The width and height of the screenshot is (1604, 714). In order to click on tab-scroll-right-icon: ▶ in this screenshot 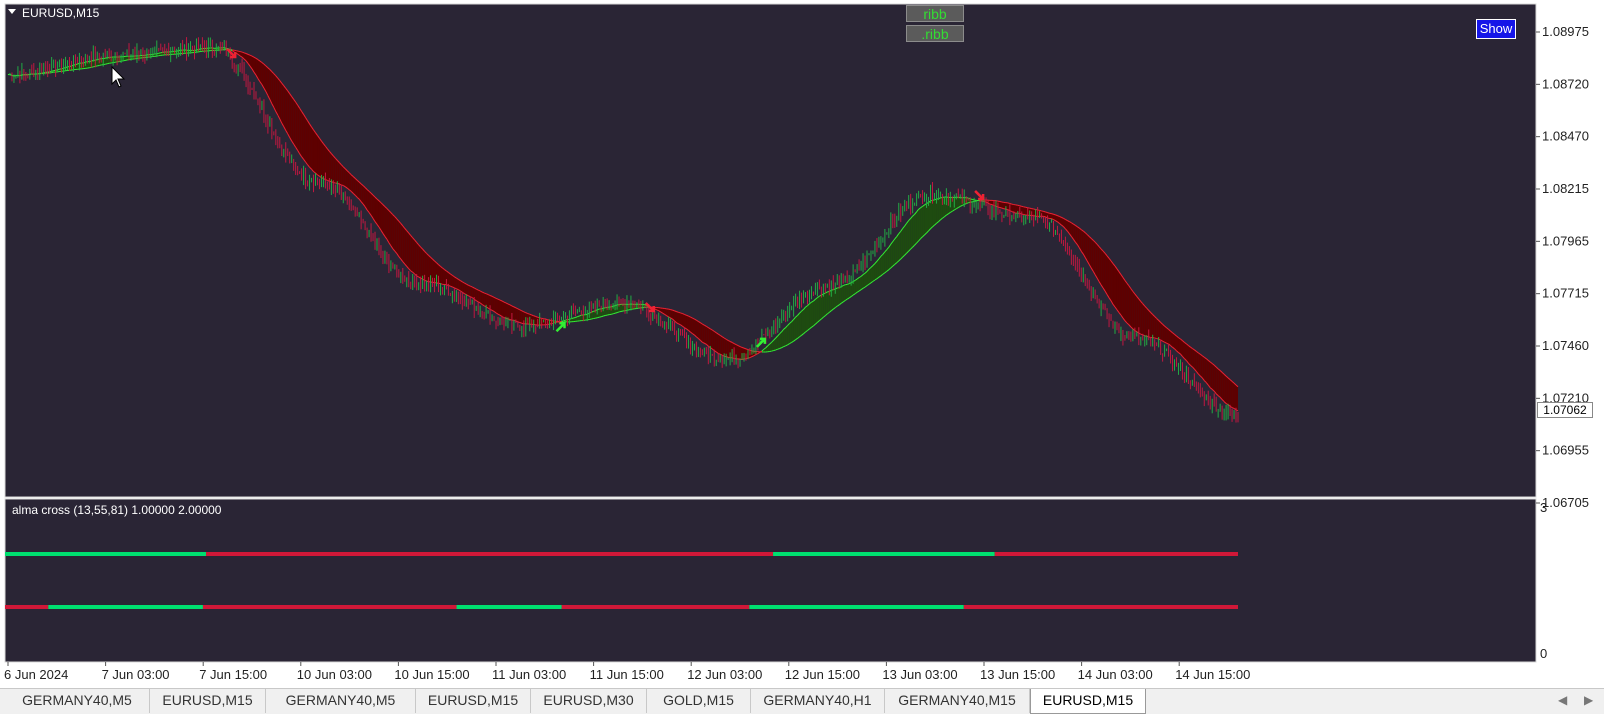, I will do `click(1588, 700)`.